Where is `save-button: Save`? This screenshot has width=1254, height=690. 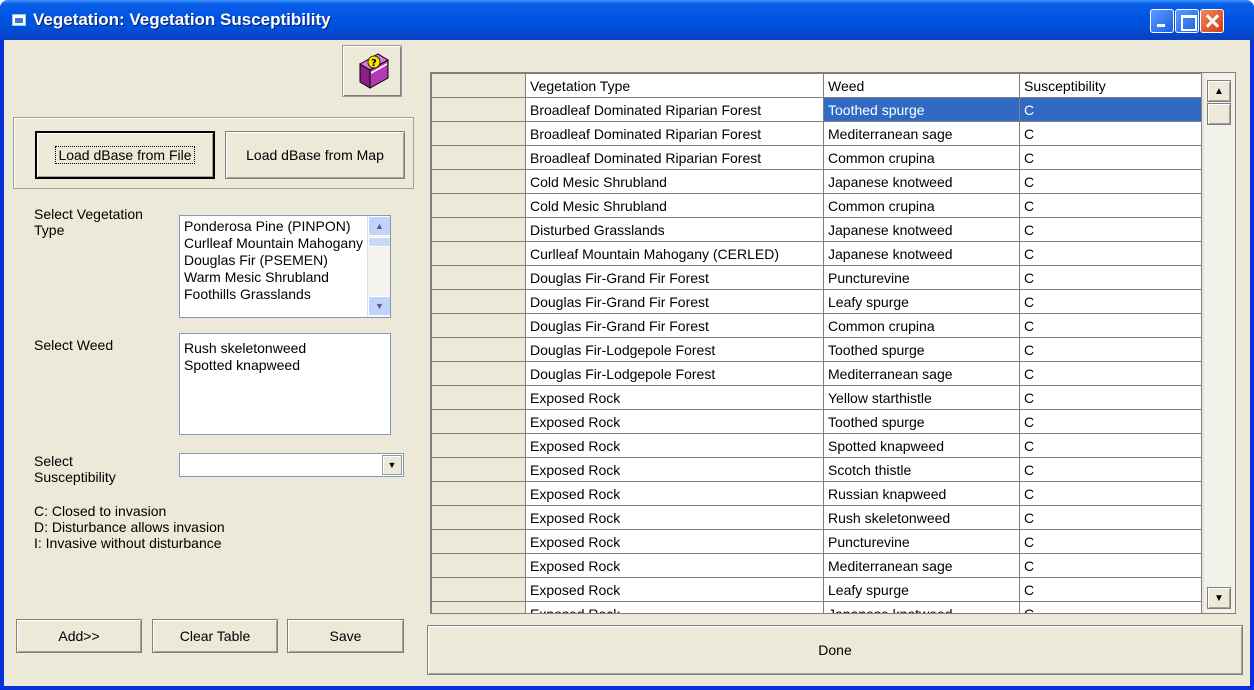 save-button: Save is located at coordinates (345, 636).